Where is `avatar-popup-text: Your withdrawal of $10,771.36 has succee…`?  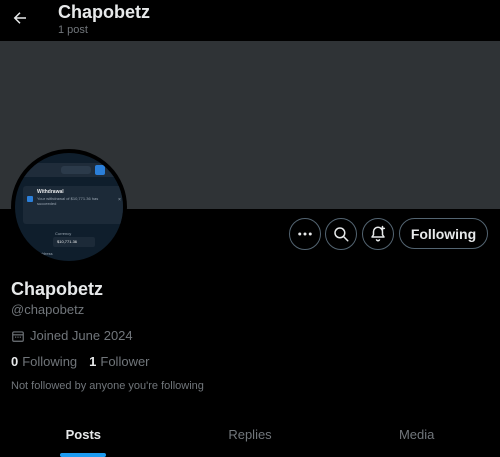
avatar-popup-text: Your withdrawal of $10,771.36 has succee… is located at coordinates (68, 201).